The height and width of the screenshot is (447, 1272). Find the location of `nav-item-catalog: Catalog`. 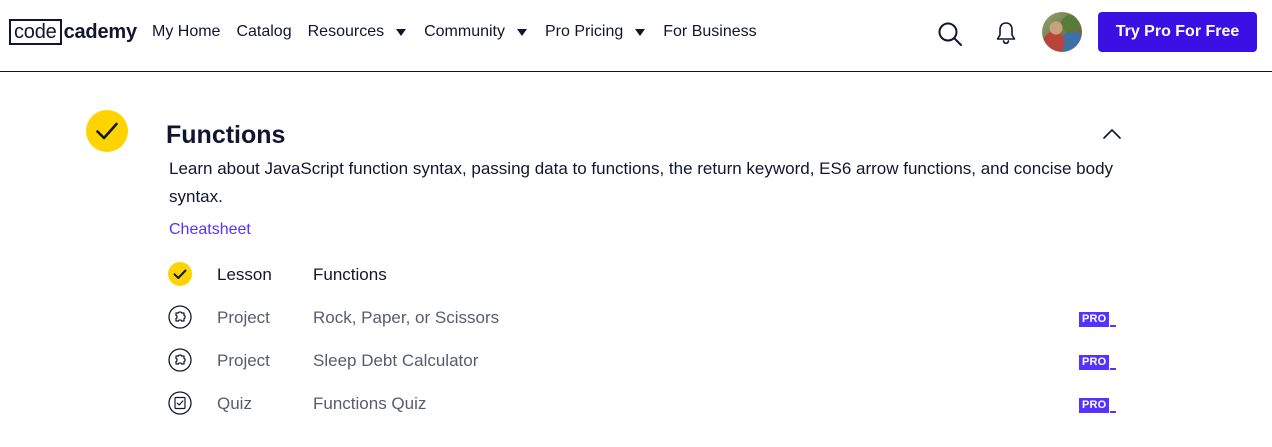

nav-item-catalog: Catalog is located at coordinates (263, 32).